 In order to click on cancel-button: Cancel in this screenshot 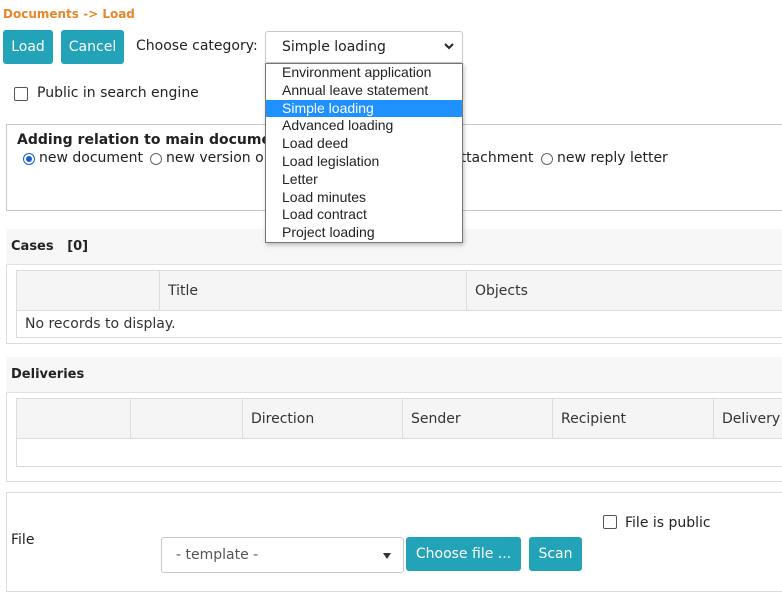, I will do `click(92, 47)`.